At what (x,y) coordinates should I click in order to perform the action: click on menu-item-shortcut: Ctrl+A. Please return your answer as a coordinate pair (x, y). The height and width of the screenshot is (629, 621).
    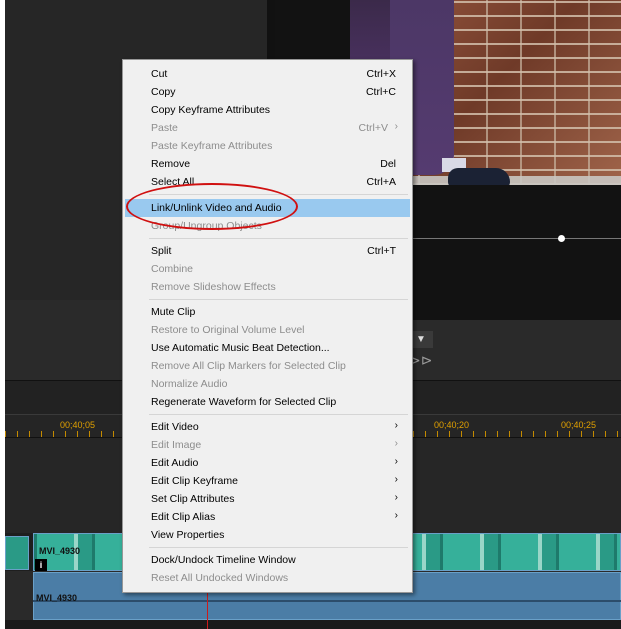
    Looking at the image, I should click on (381, 182).